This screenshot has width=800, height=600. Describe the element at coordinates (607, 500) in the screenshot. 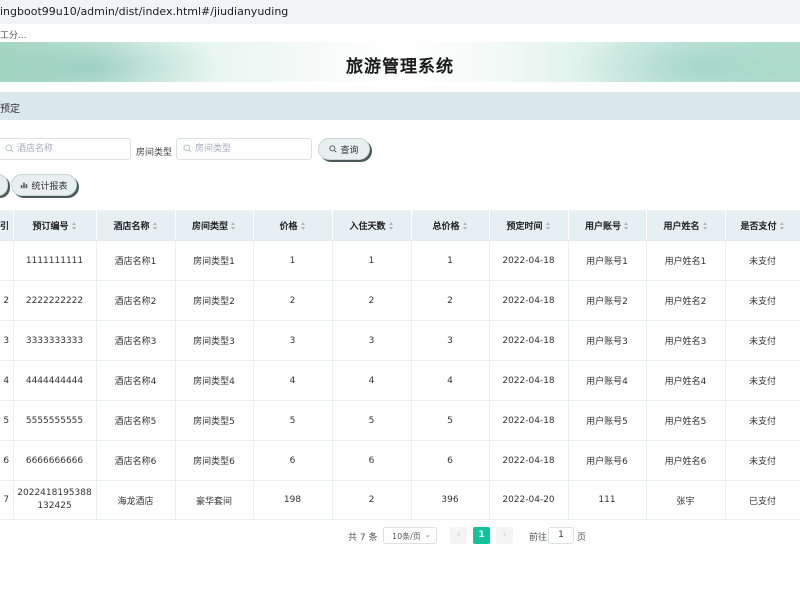

I see `cell-account: 111` at that location.